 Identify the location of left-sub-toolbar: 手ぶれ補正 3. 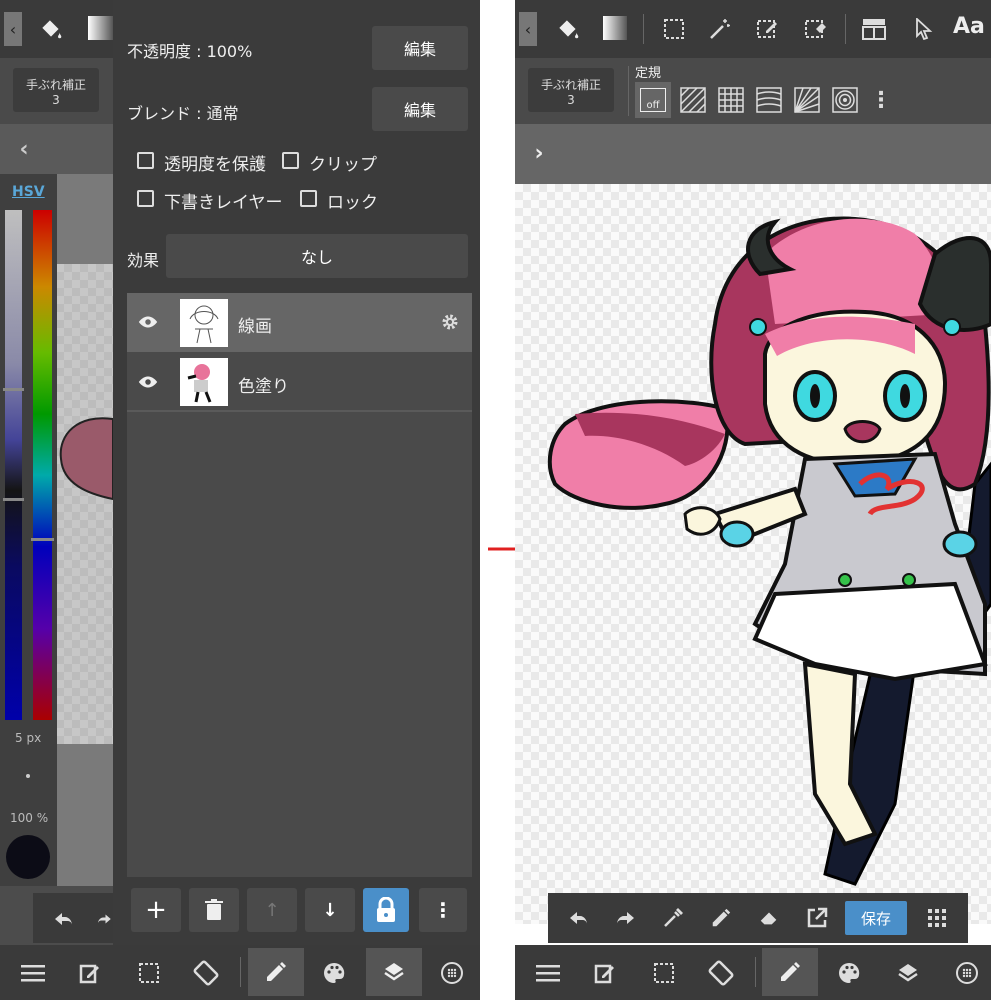
(56, 91).